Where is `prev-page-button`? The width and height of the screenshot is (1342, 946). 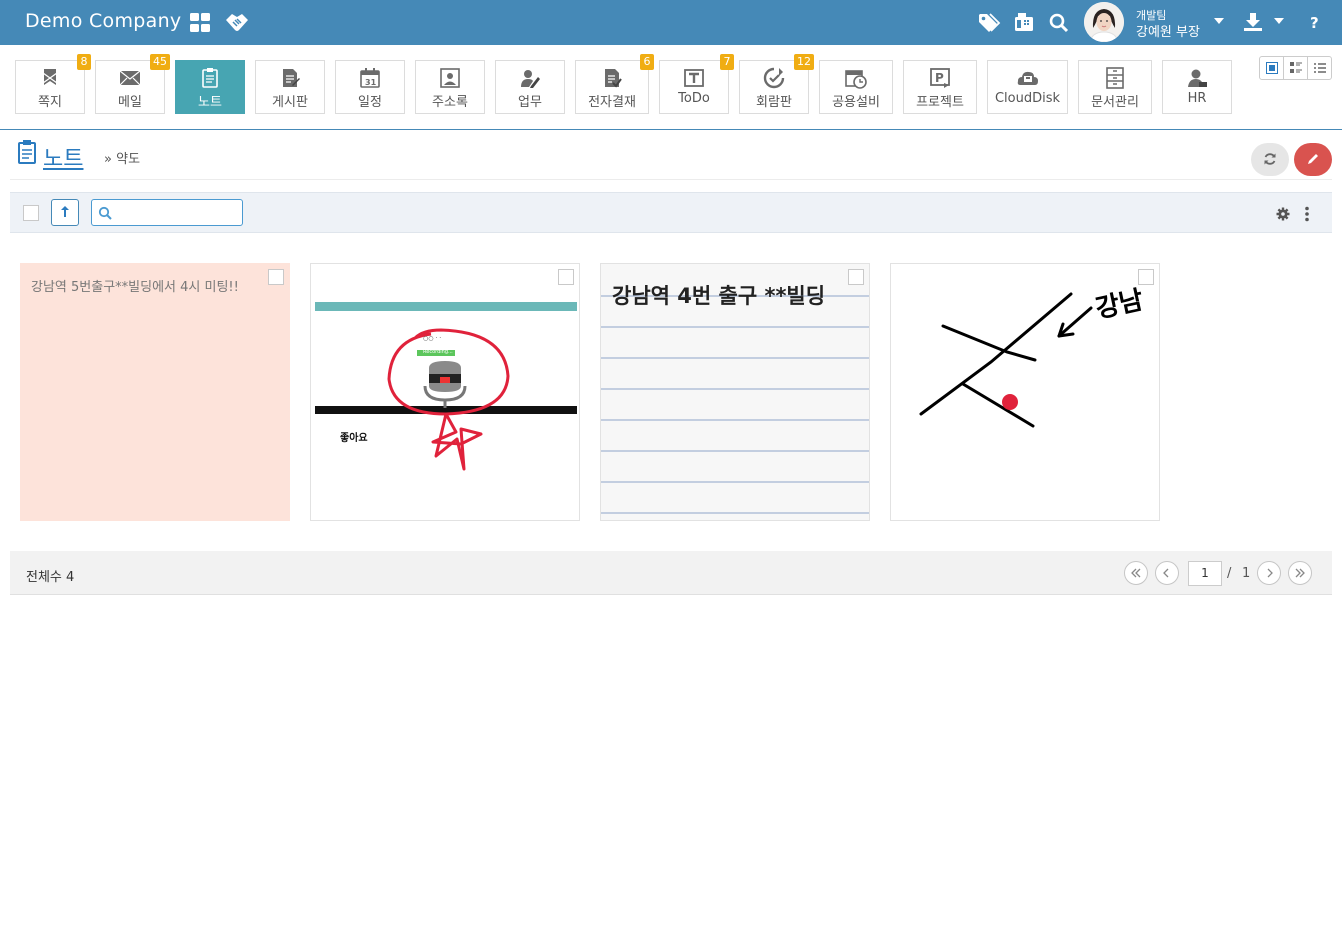 prev-page-button is located at coordinates (1167, 573).